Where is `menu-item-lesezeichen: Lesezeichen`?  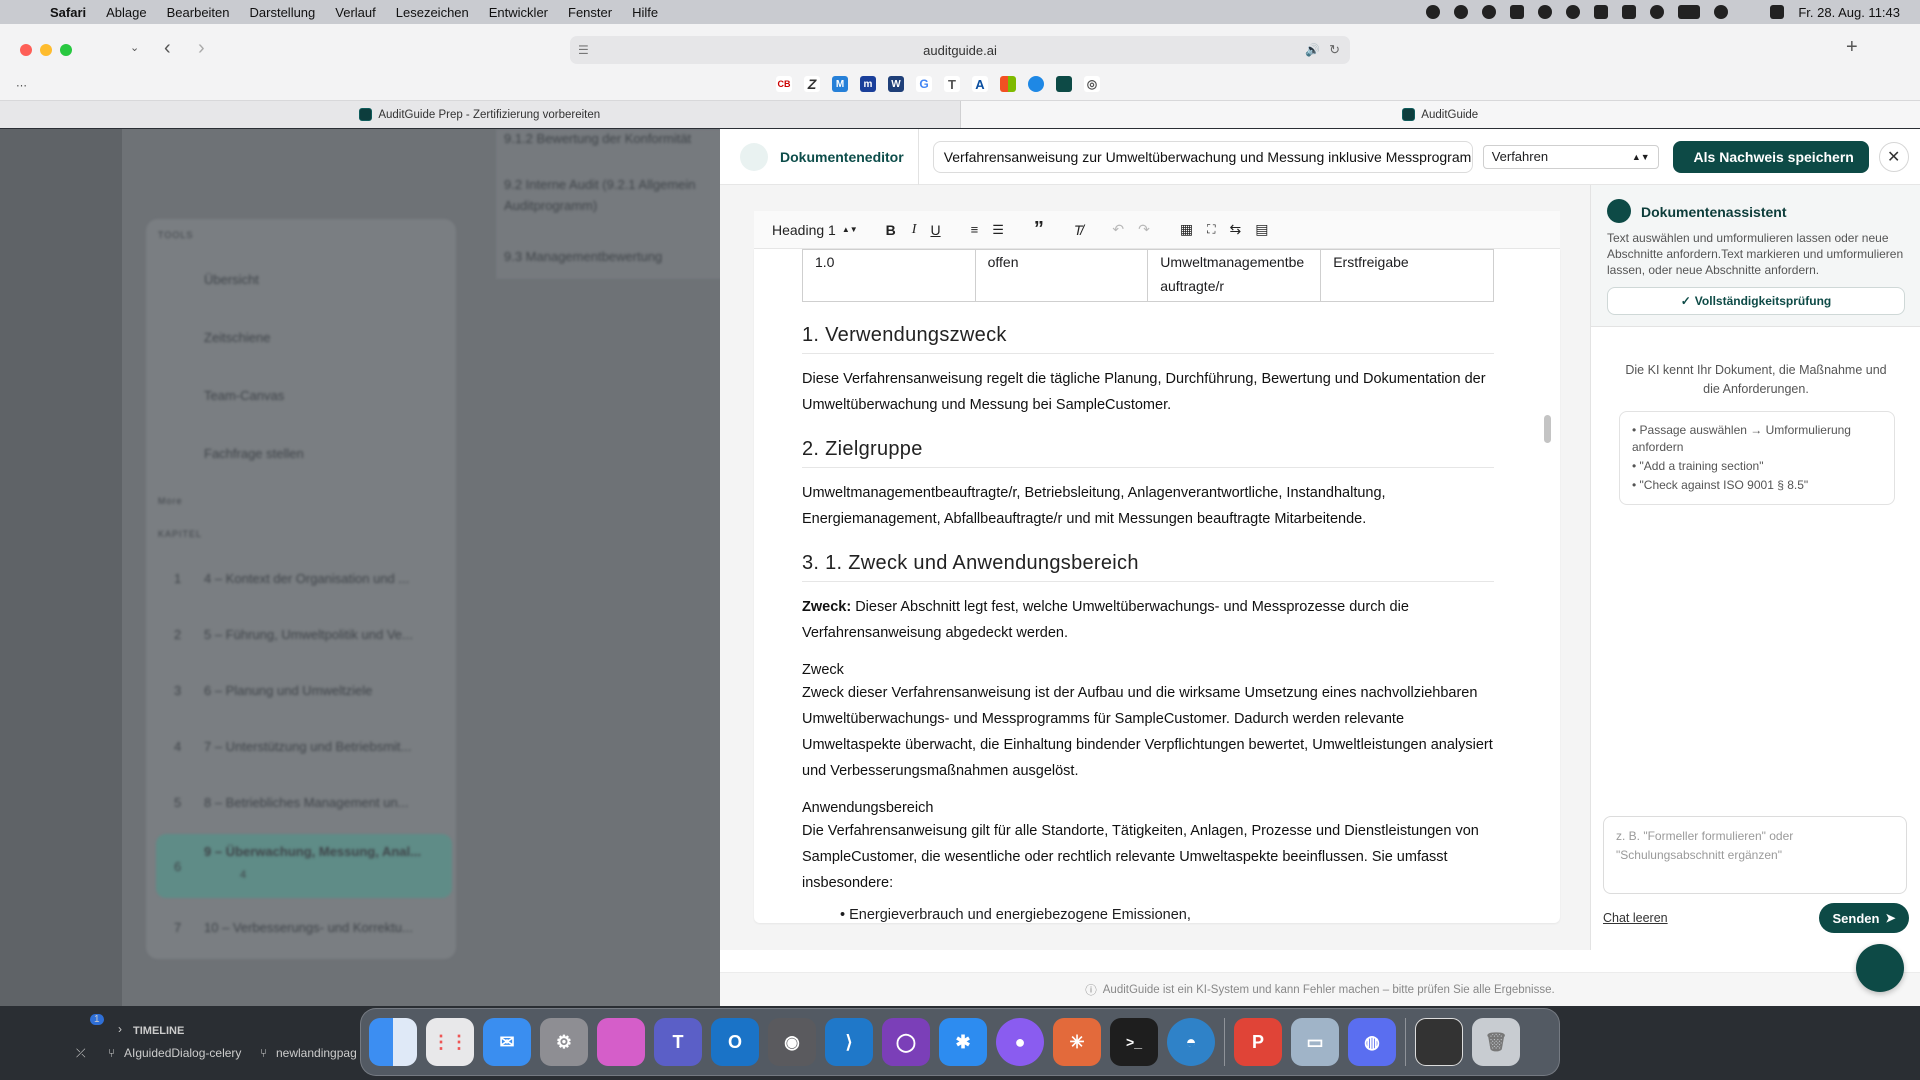 menu-item-lesezeichen: Lesezeichen is located at coordinates (432, 12).